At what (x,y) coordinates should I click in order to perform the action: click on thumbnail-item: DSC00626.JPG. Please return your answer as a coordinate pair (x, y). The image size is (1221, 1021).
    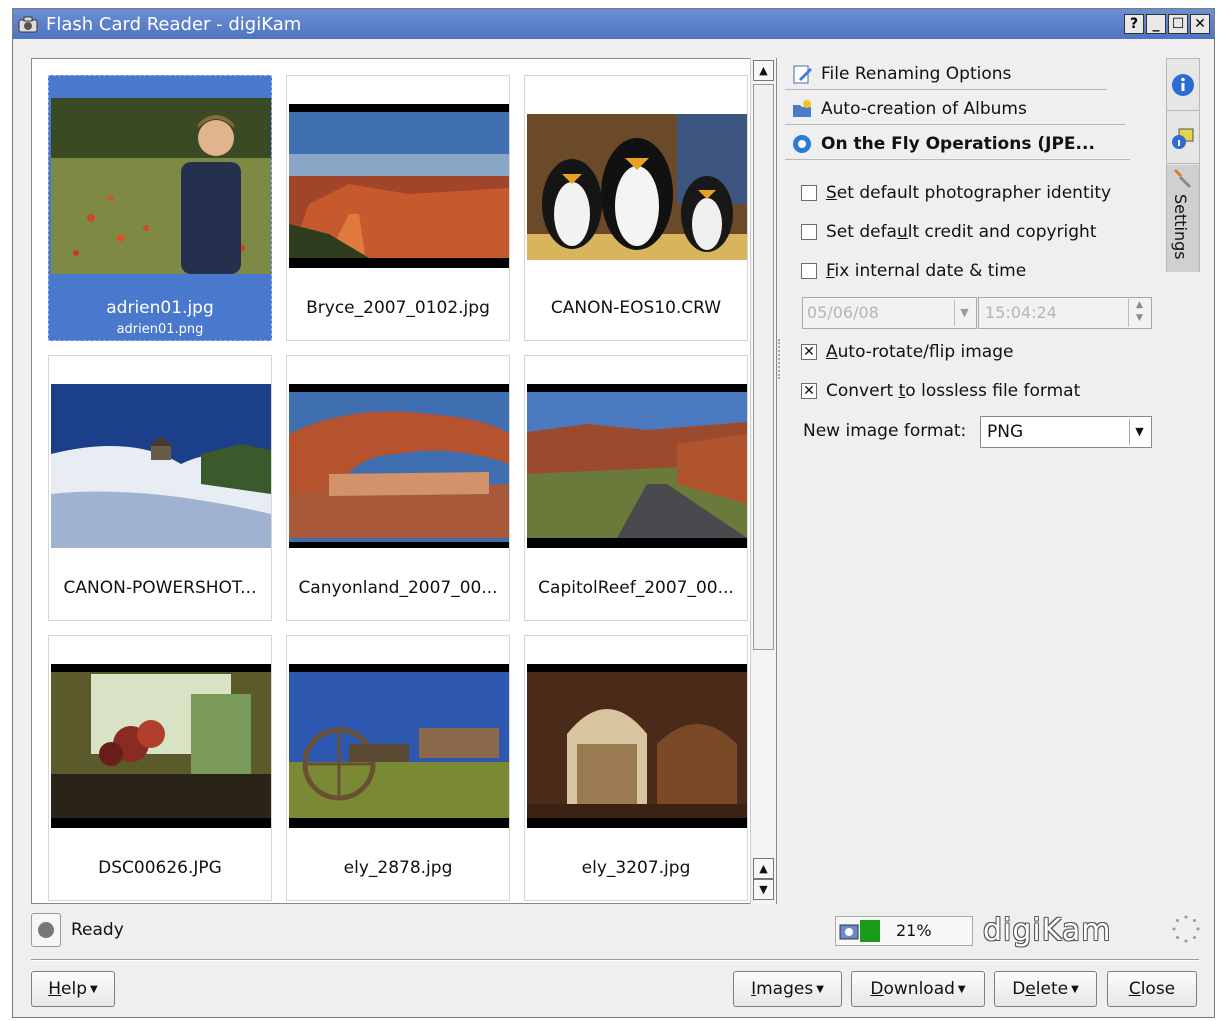
    Looking at the image, I should click on (160, 768).